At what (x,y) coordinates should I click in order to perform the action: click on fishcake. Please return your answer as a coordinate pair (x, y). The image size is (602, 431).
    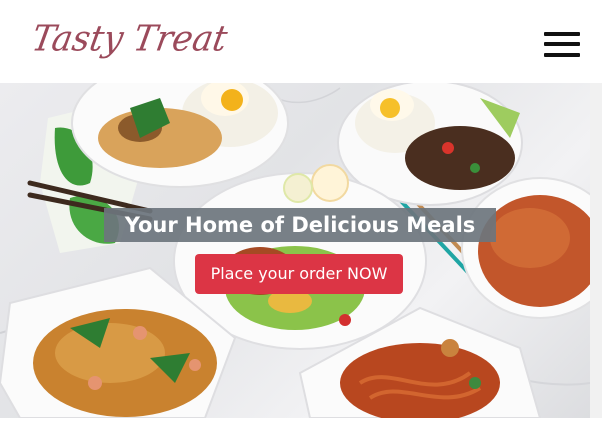
    Looking at the image, I should click on (450, 348).